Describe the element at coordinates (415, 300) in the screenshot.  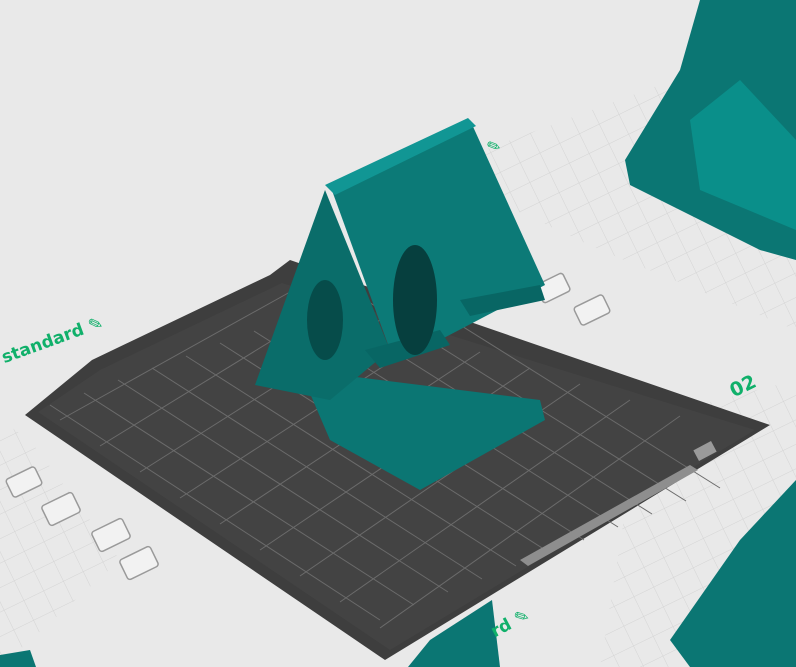
I see `stand-cutout` at that location.